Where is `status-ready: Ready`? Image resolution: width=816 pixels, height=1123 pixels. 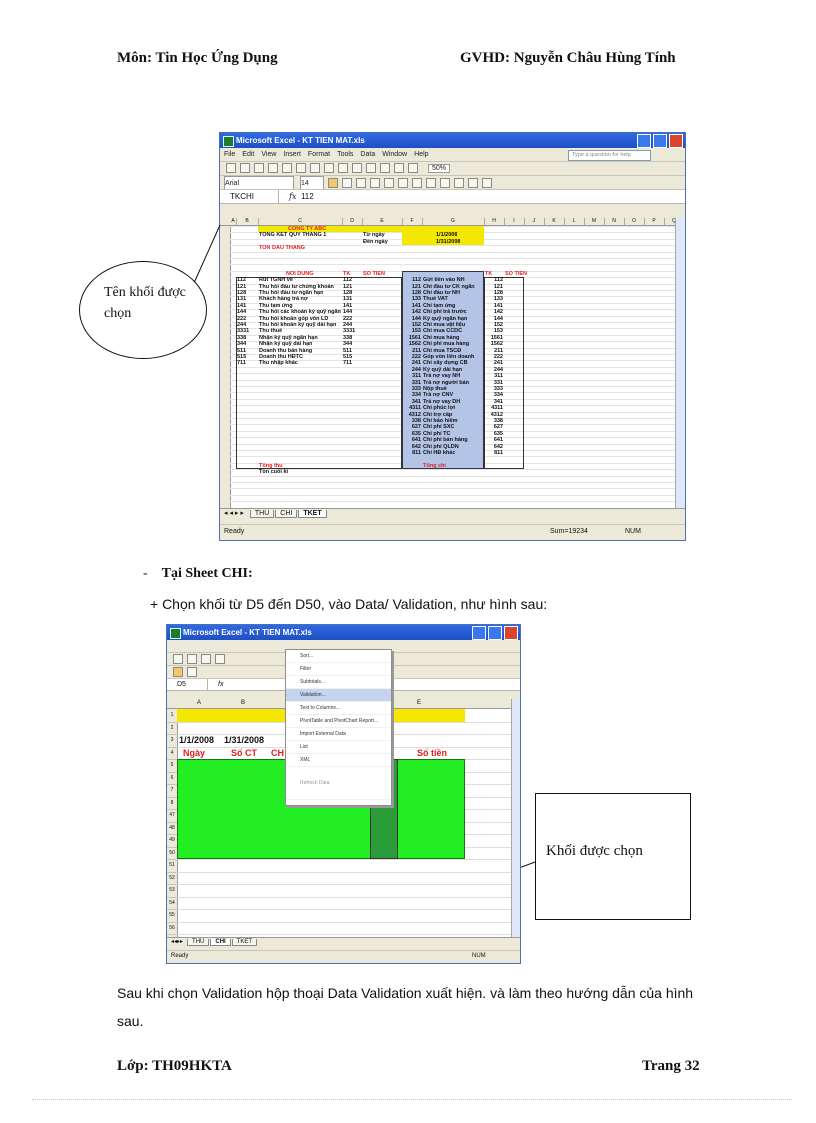
status-ready: Ready is located at coordinates (180, 956).